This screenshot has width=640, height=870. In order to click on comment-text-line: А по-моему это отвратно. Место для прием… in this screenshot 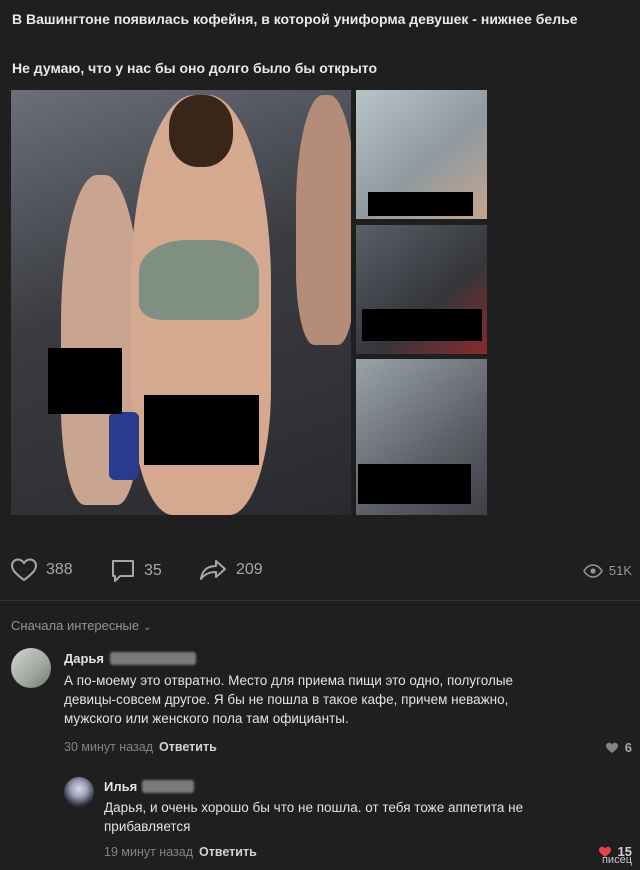, I will do `click(289, 680)`.